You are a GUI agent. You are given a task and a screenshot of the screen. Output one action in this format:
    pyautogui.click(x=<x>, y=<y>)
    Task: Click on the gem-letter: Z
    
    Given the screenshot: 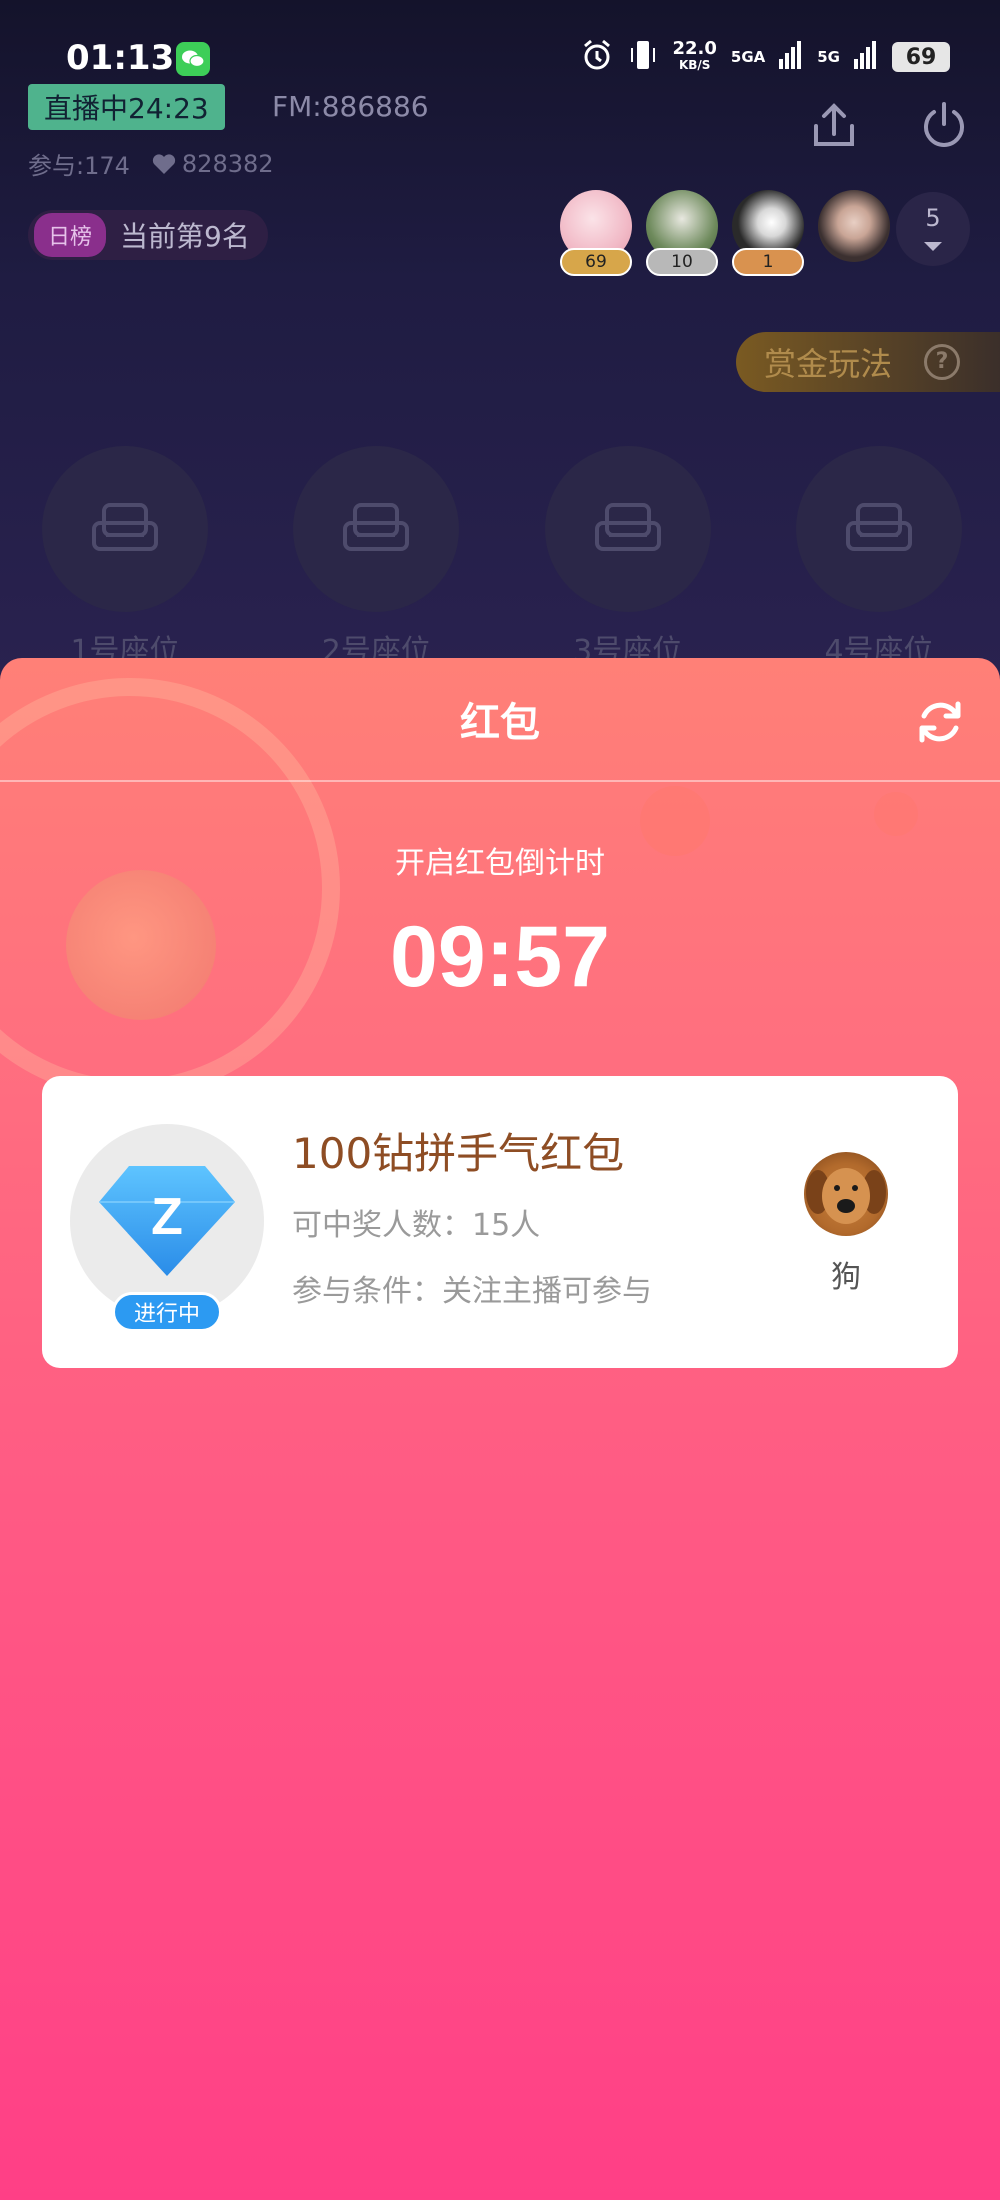 What is the action you would take?
    pyautogui.click(x=167, y=1217)
    